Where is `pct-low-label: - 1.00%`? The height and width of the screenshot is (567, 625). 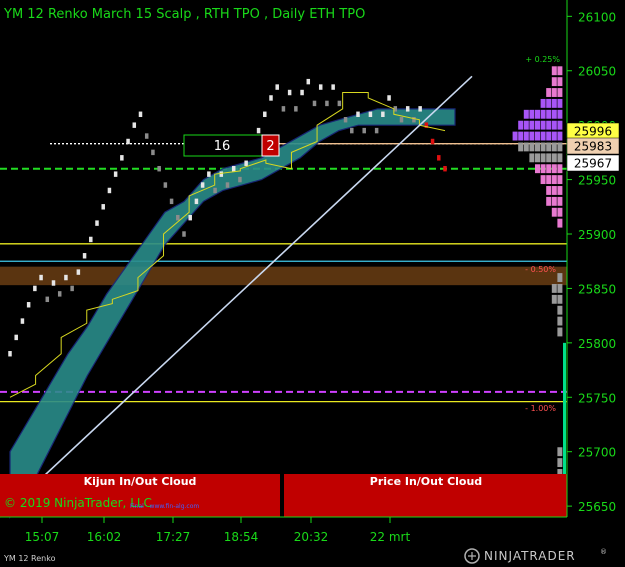
pct-low-label: - 1.00% is located at coordinates (540, 408).